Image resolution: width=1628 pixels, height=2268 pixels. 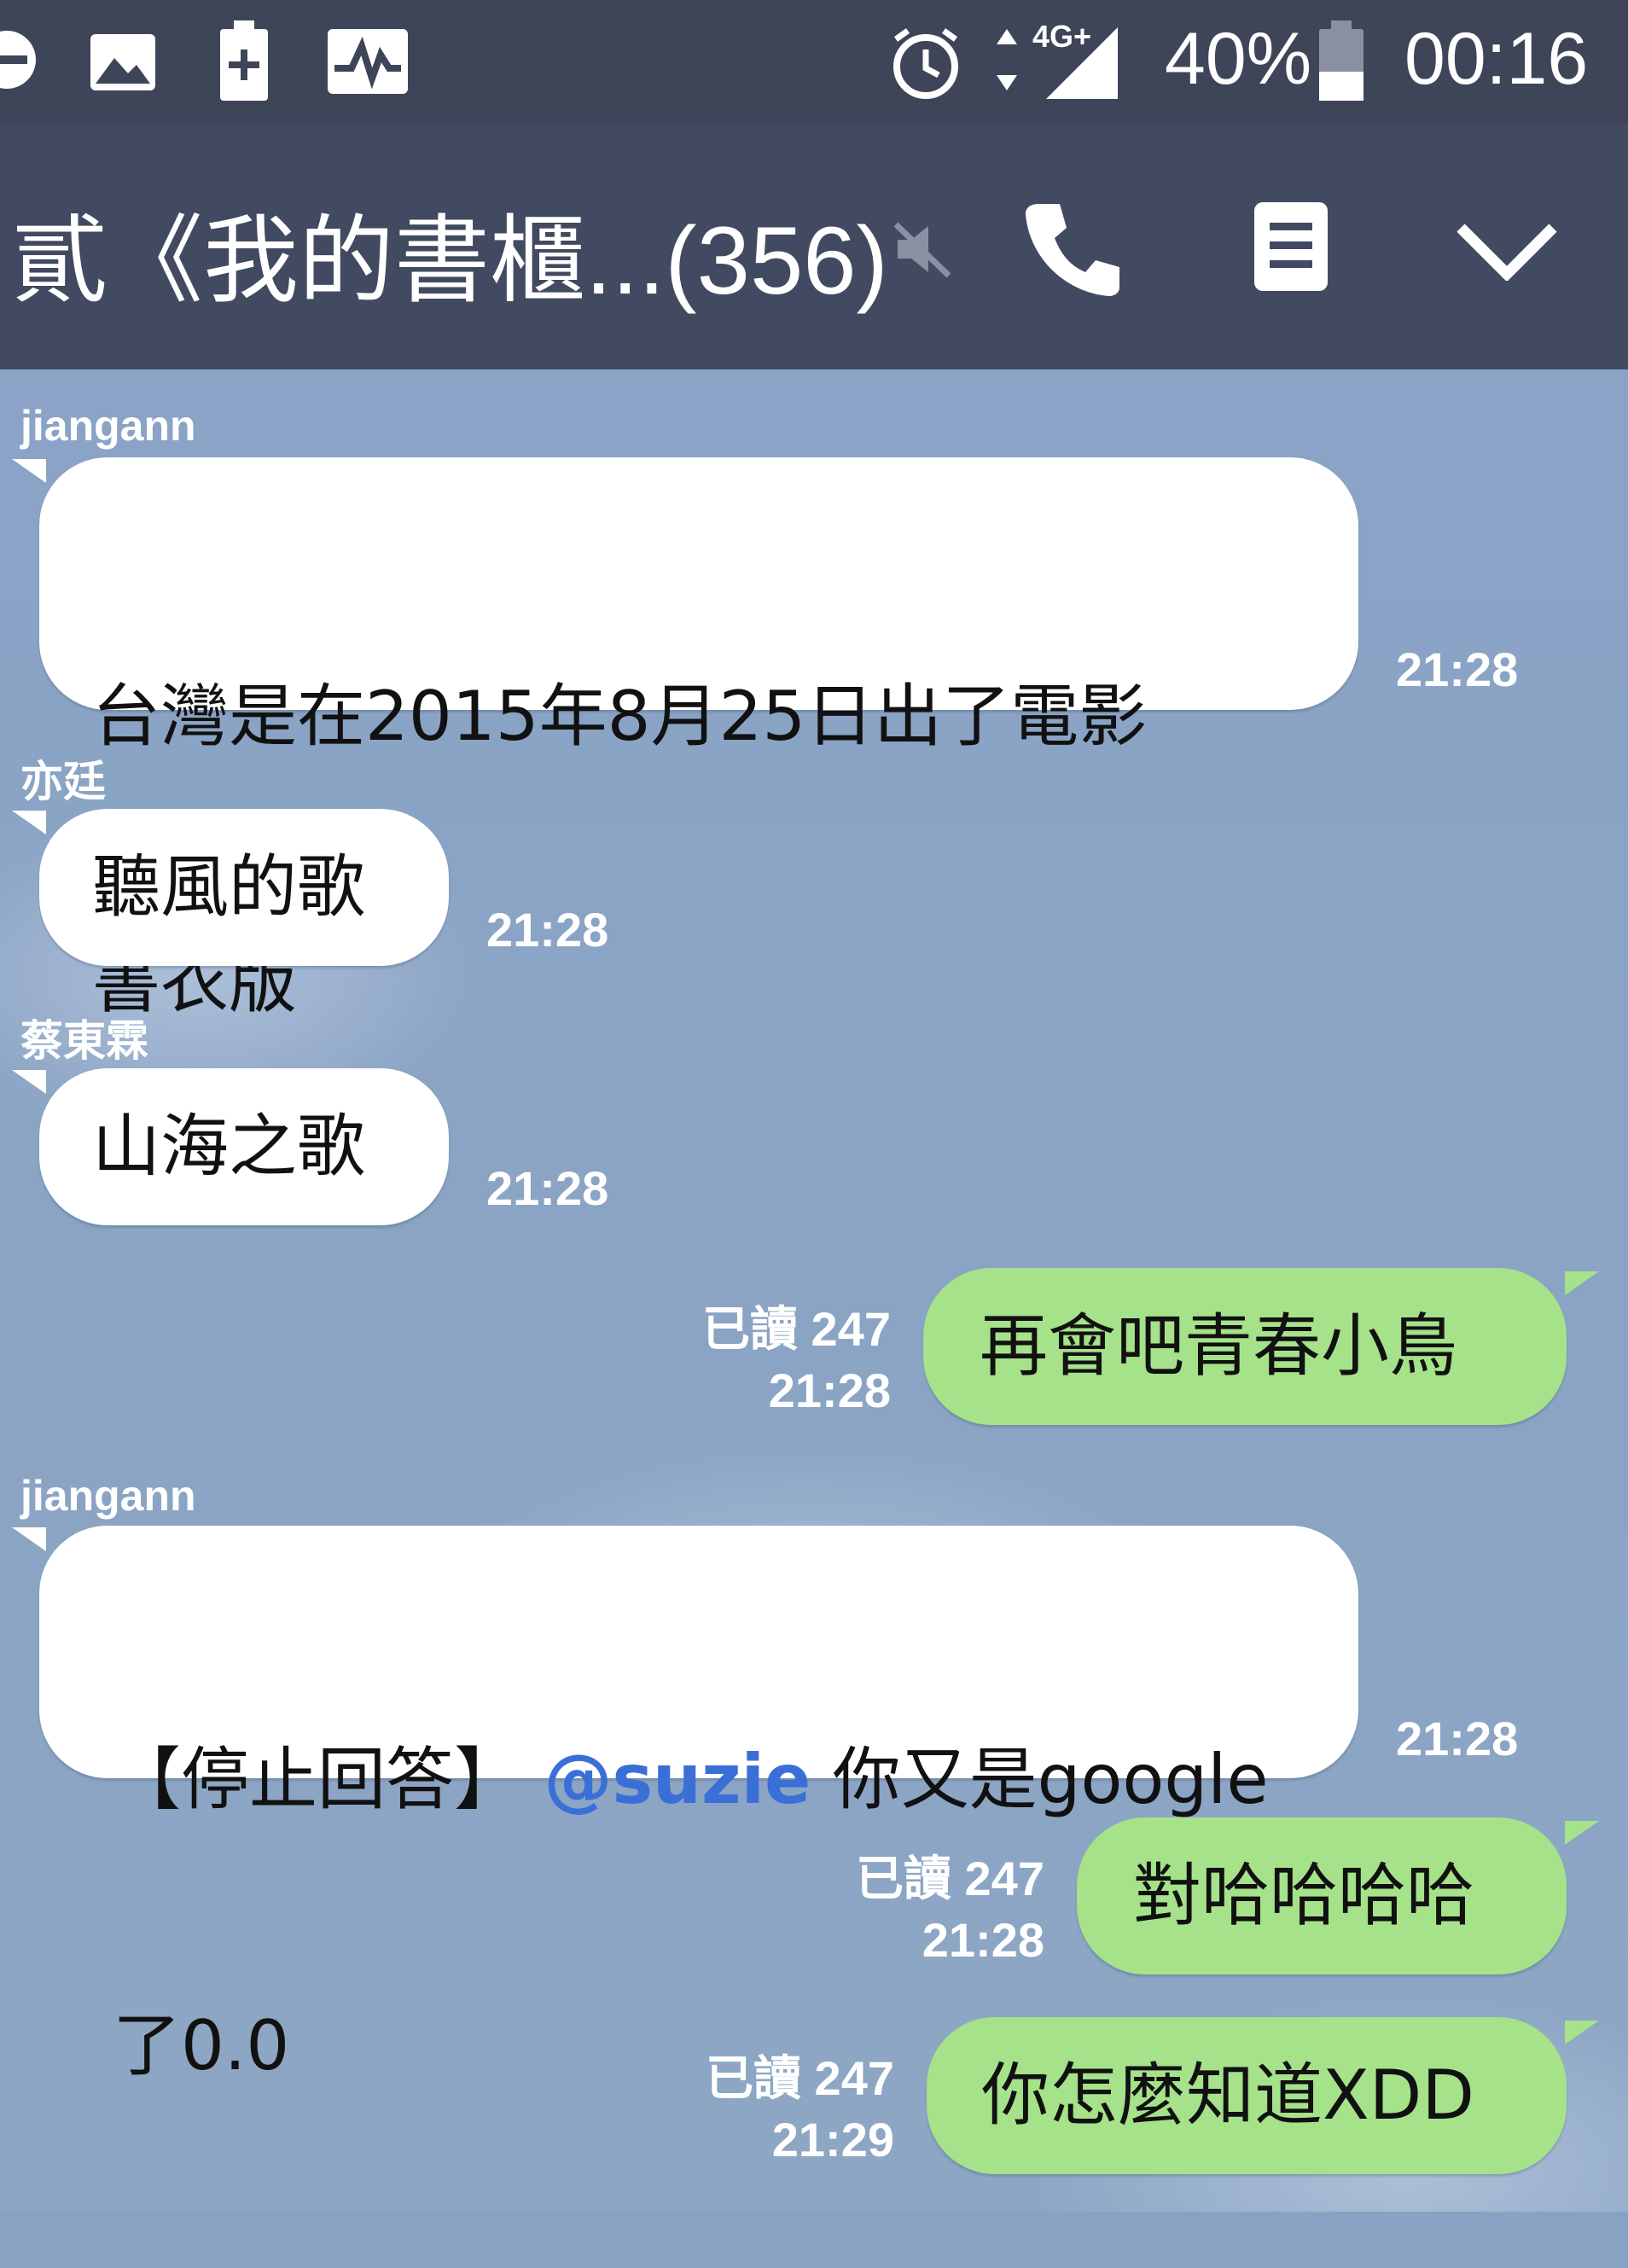 What do you see at coordinates (620, 716) in the screenshot?
I see `message-text: 台灣是在2015年8月25日出了電影` at bounding box center [620, 716].